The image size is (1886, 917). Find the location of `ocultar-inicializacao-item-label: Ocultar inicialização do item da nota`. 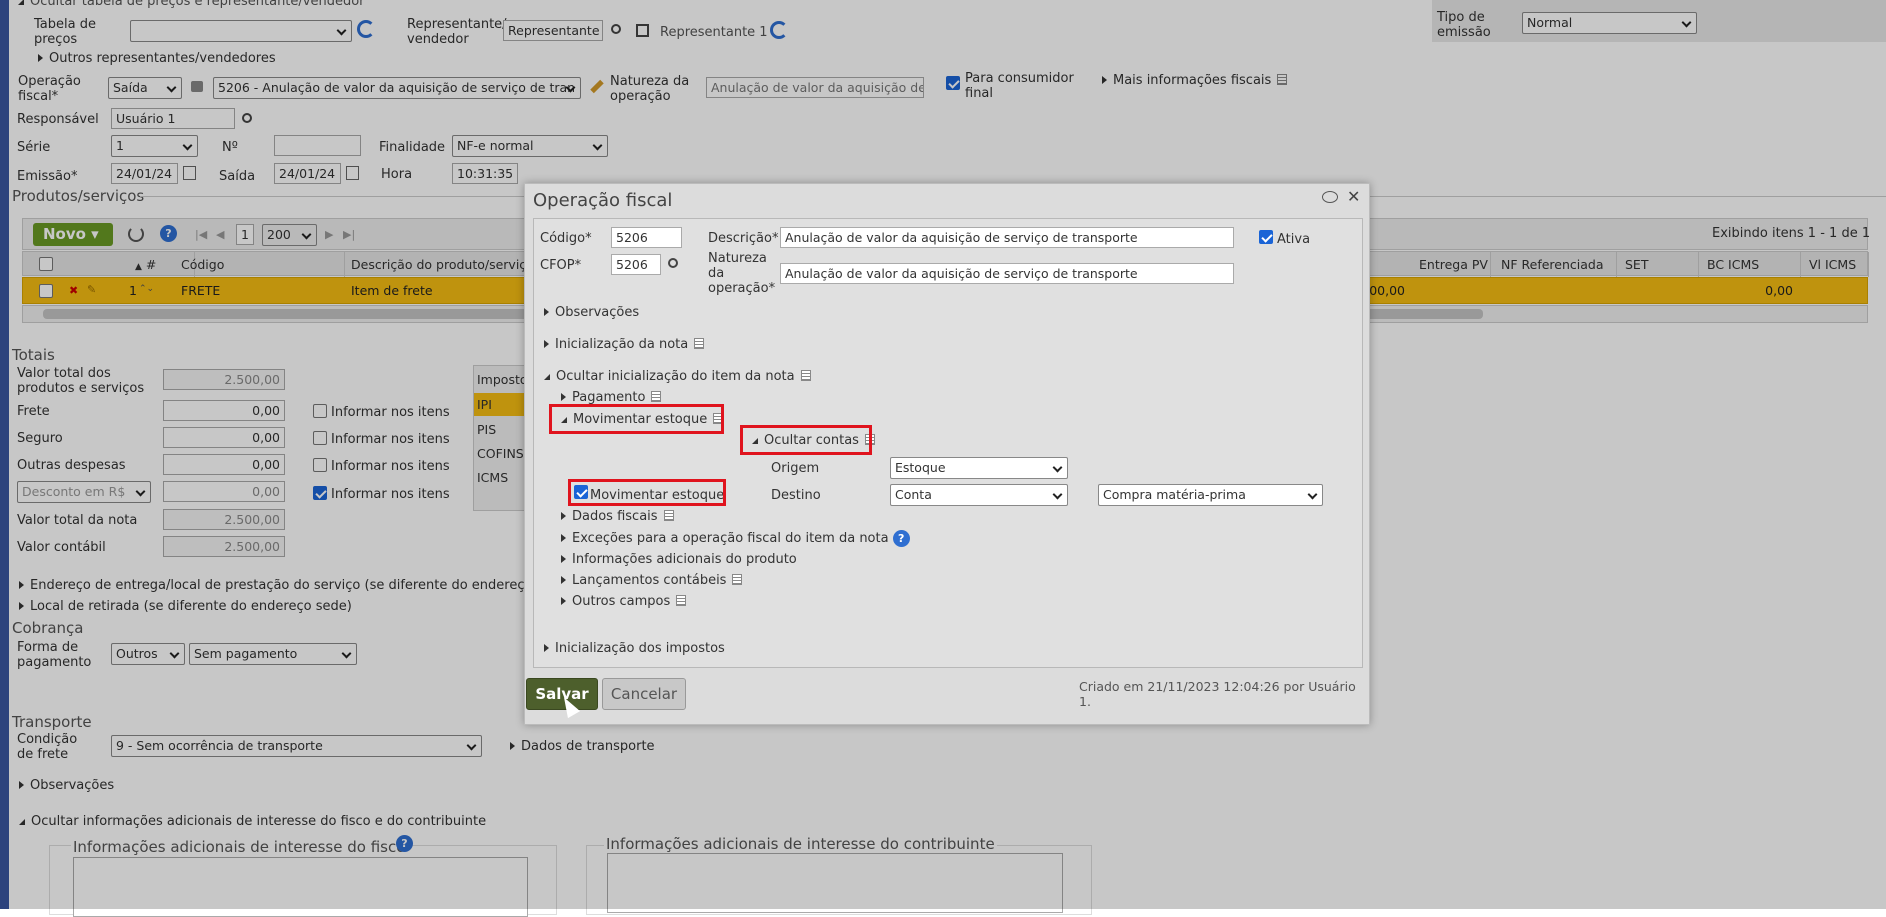

ocultar-inicializacao-item-label: Ocultar inicialização do item da nota is located at coordinates (675, 376).